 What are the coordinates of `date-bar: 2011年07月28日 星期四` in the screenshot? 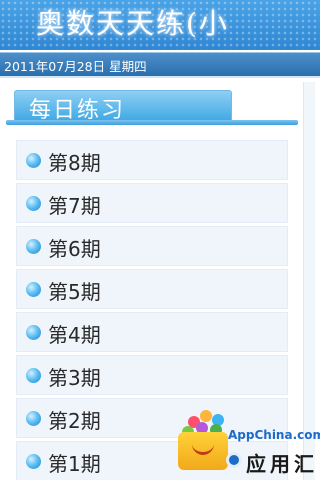 It's located at (160, 64).